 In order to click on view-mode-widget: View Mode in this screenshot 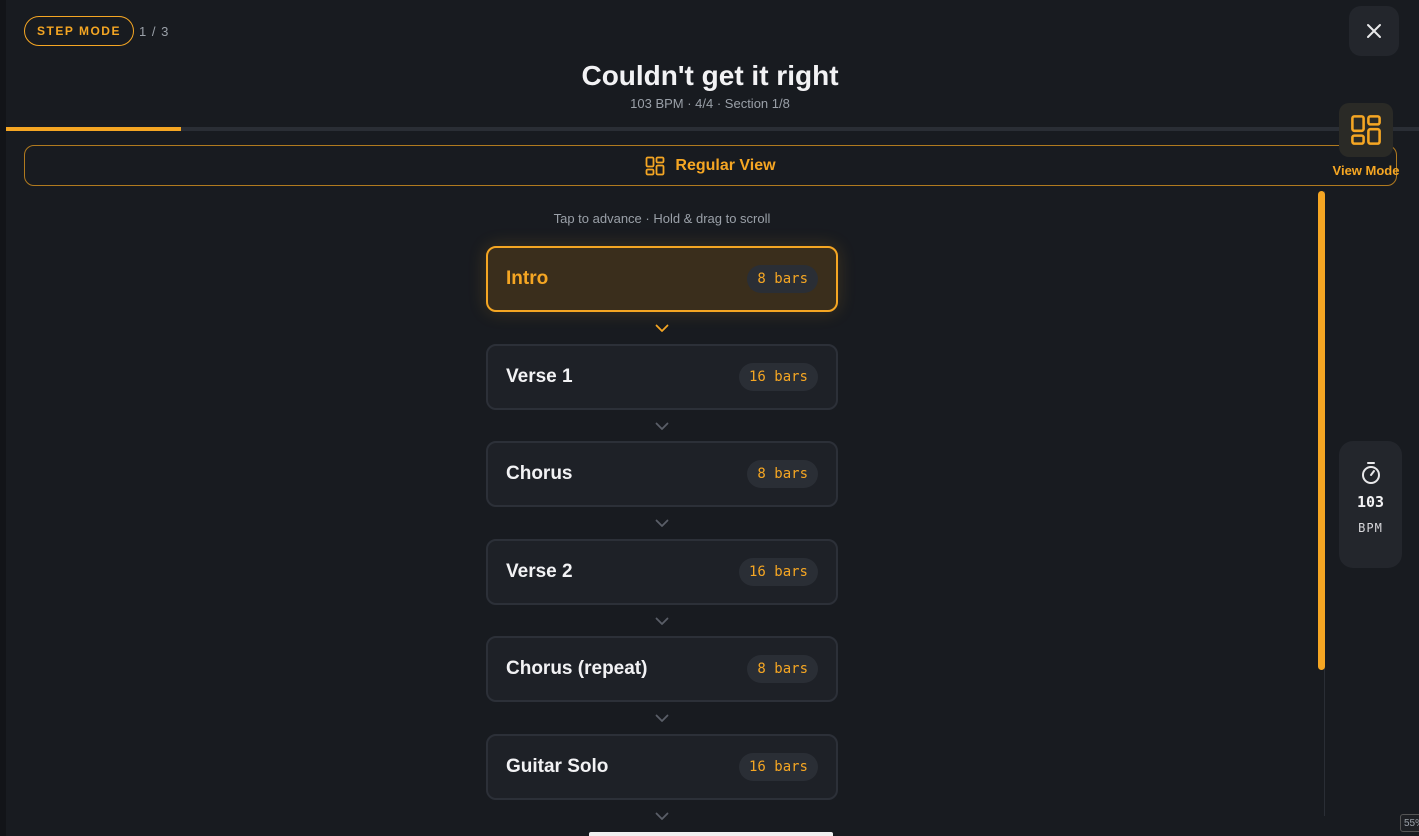, I will do `click(1366, 140)`.